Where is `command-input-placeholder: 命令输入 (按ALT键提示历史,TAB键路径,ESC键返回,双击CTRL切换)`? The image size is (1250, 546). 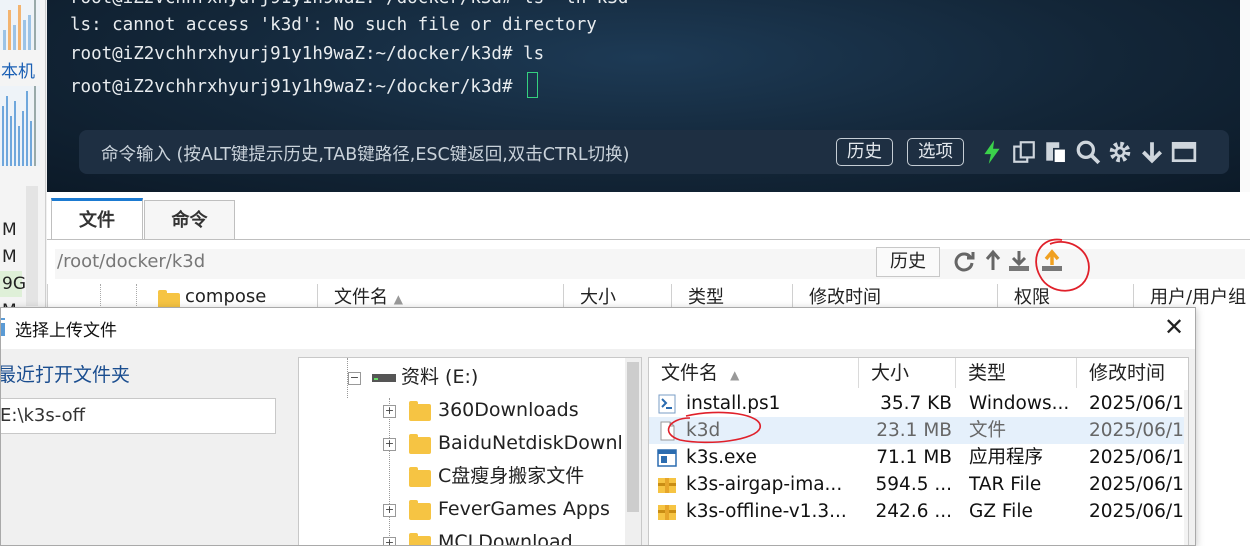
command-input-placeholder: 命令输入 (按ALT键提示历史,TAB键路径,ESC键返回,双击CTRL切换) is located at coordinates (365, 153).